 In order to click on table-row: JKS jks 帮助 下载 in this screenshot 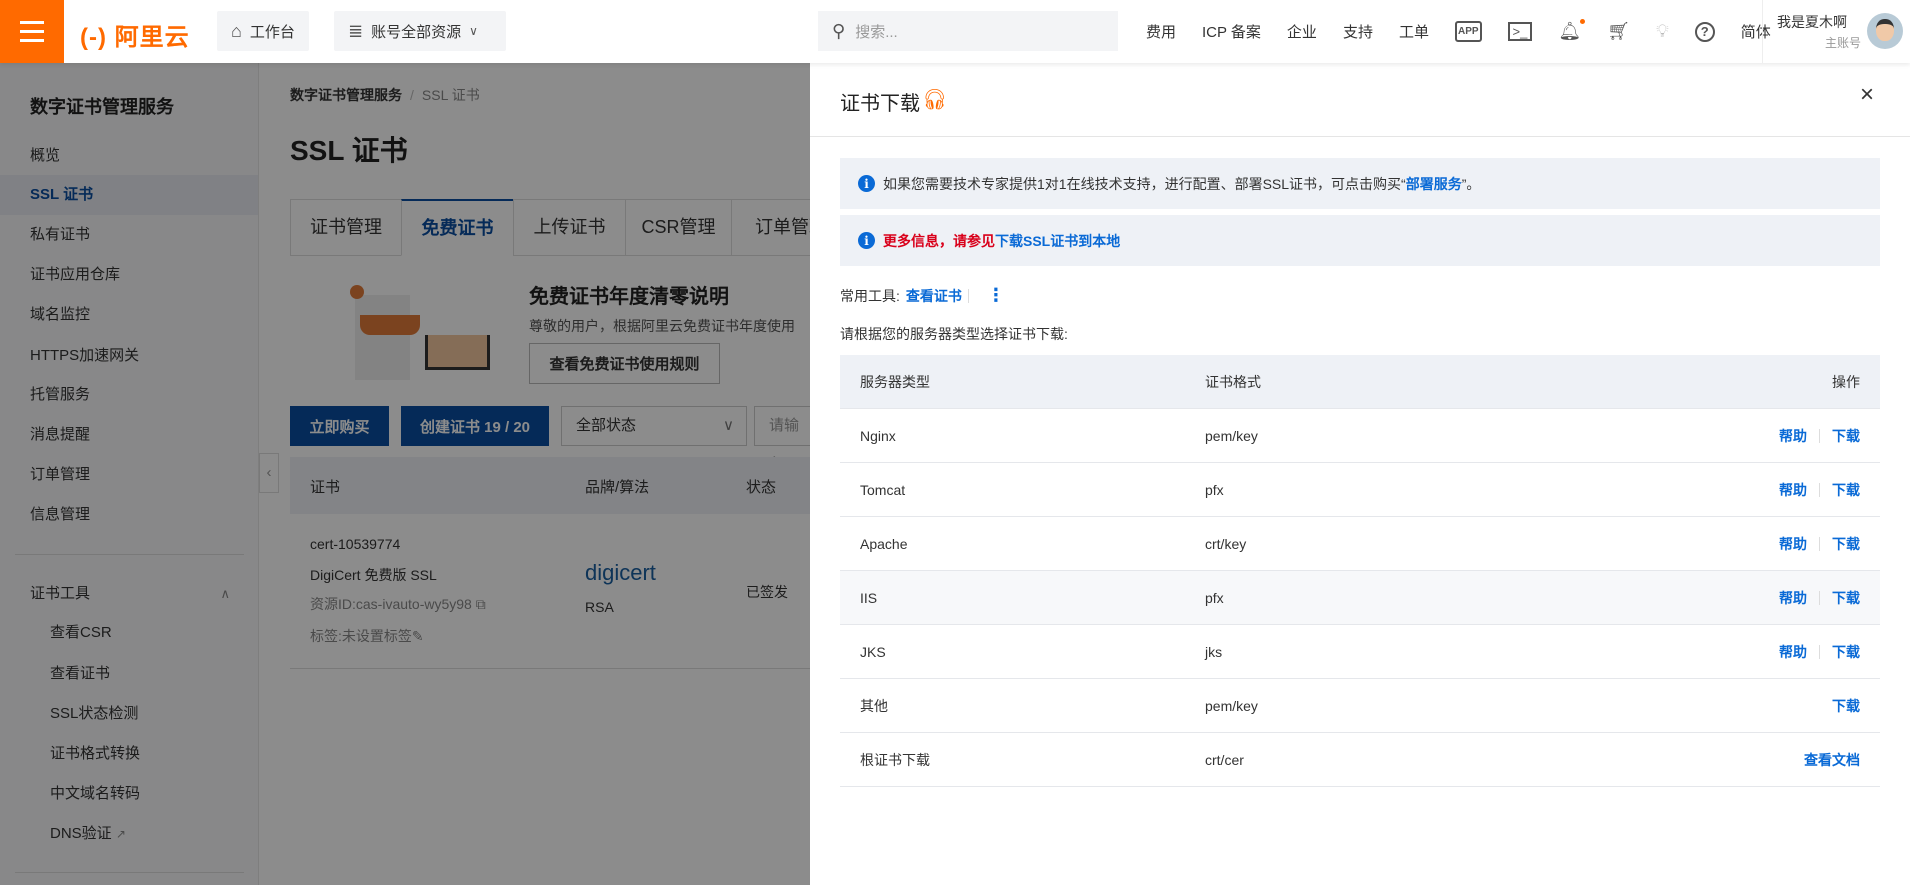, I will do `click(1360, 652)`.